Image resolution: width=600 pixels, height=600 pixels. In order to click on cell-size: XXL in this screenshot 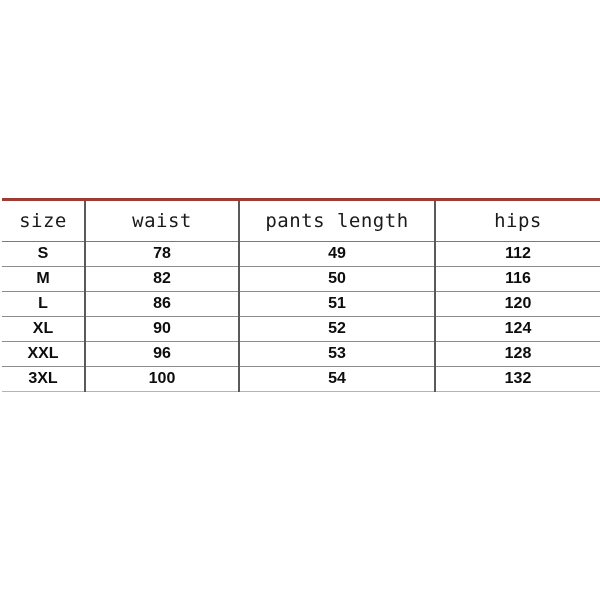, I will do `click(44, 354)`.